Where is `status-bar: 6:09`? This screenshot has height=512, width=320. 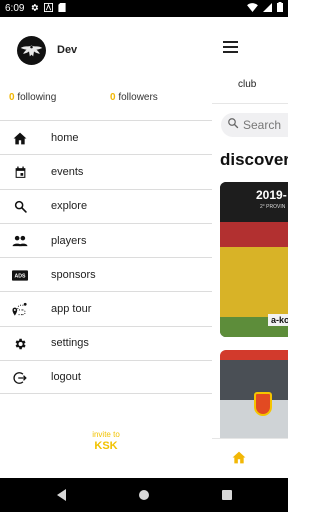 status-bar: 6:09 is located at coordinates (144, 8).